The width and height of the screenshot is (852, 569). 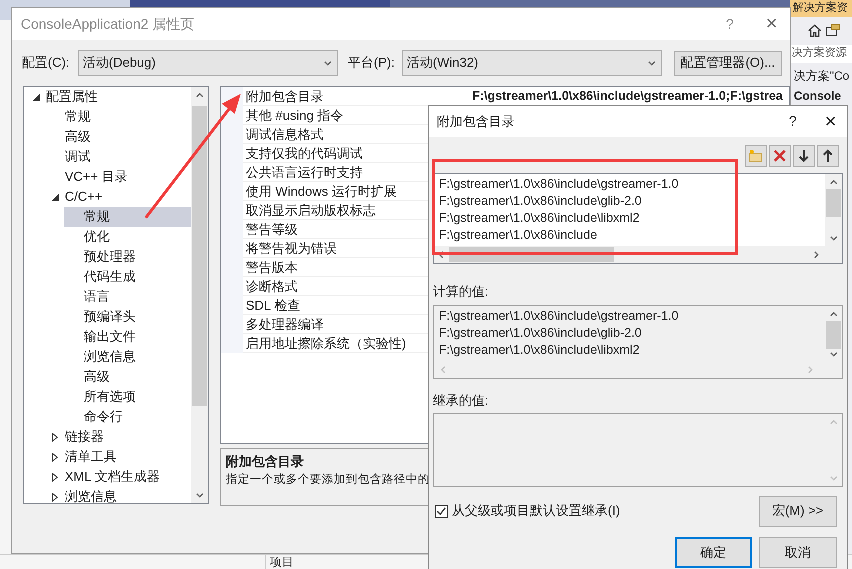 What do you see at coordinates (798, 552) in the screenshot?
I see `cancel-button: 取消` at bounding box center [798, 552].